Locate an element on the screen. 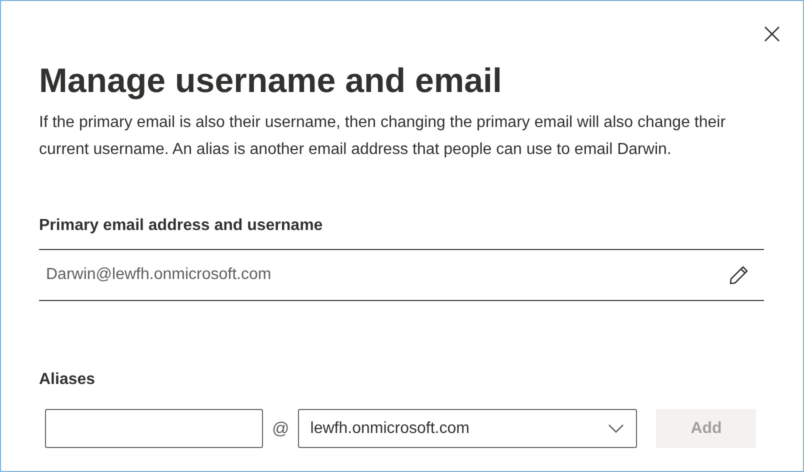 The height and width of the screenshot is (472, 804). edit-button is located at coordinates (739, 275).